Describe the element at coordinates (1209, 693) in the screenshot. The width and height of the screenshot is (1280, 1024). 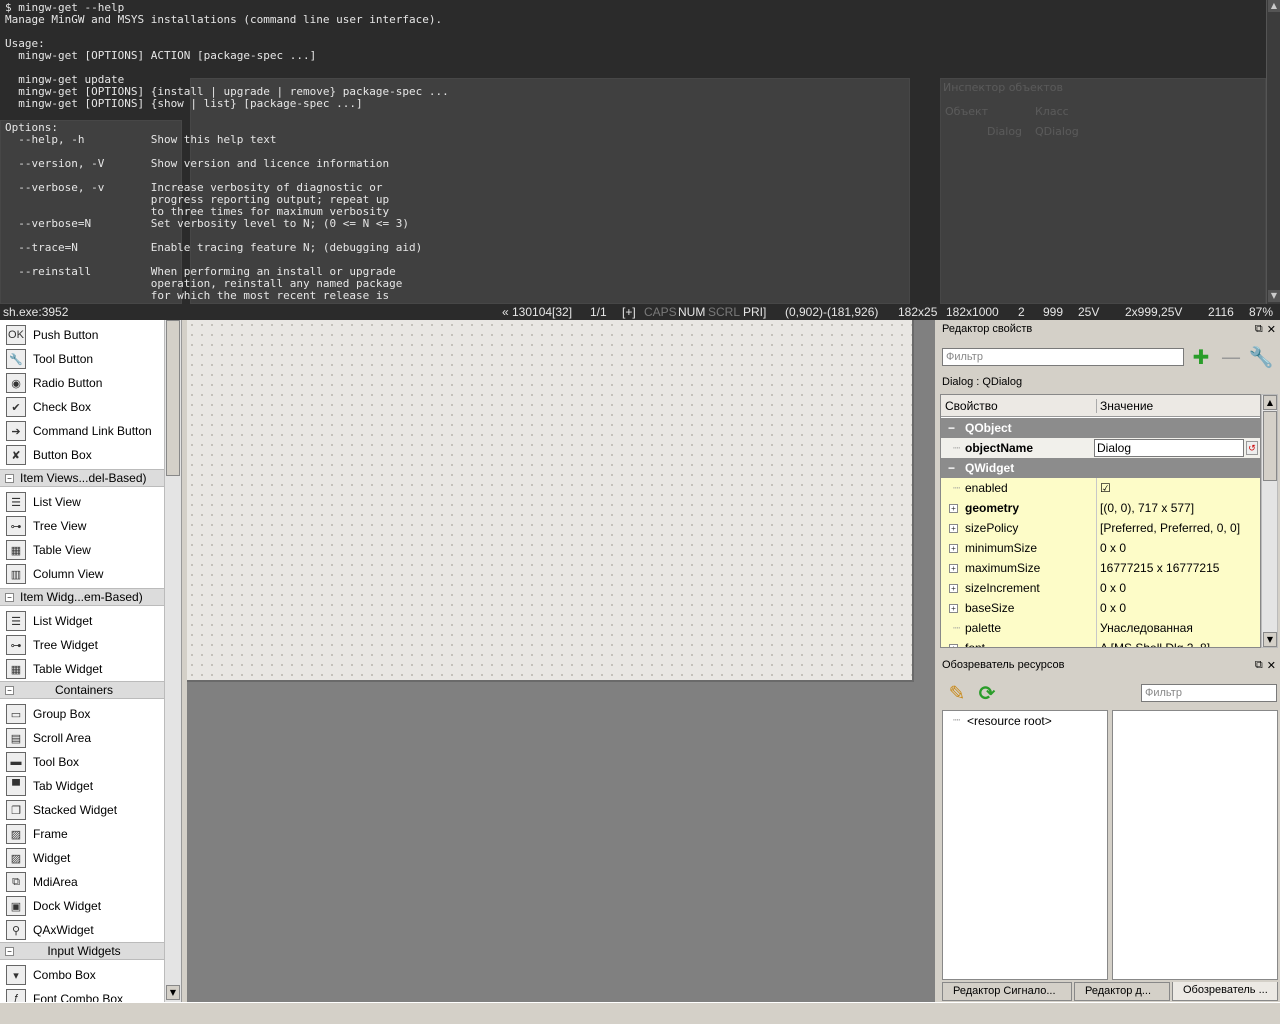
I see `resource-filter-input: Фильтр` at that location.